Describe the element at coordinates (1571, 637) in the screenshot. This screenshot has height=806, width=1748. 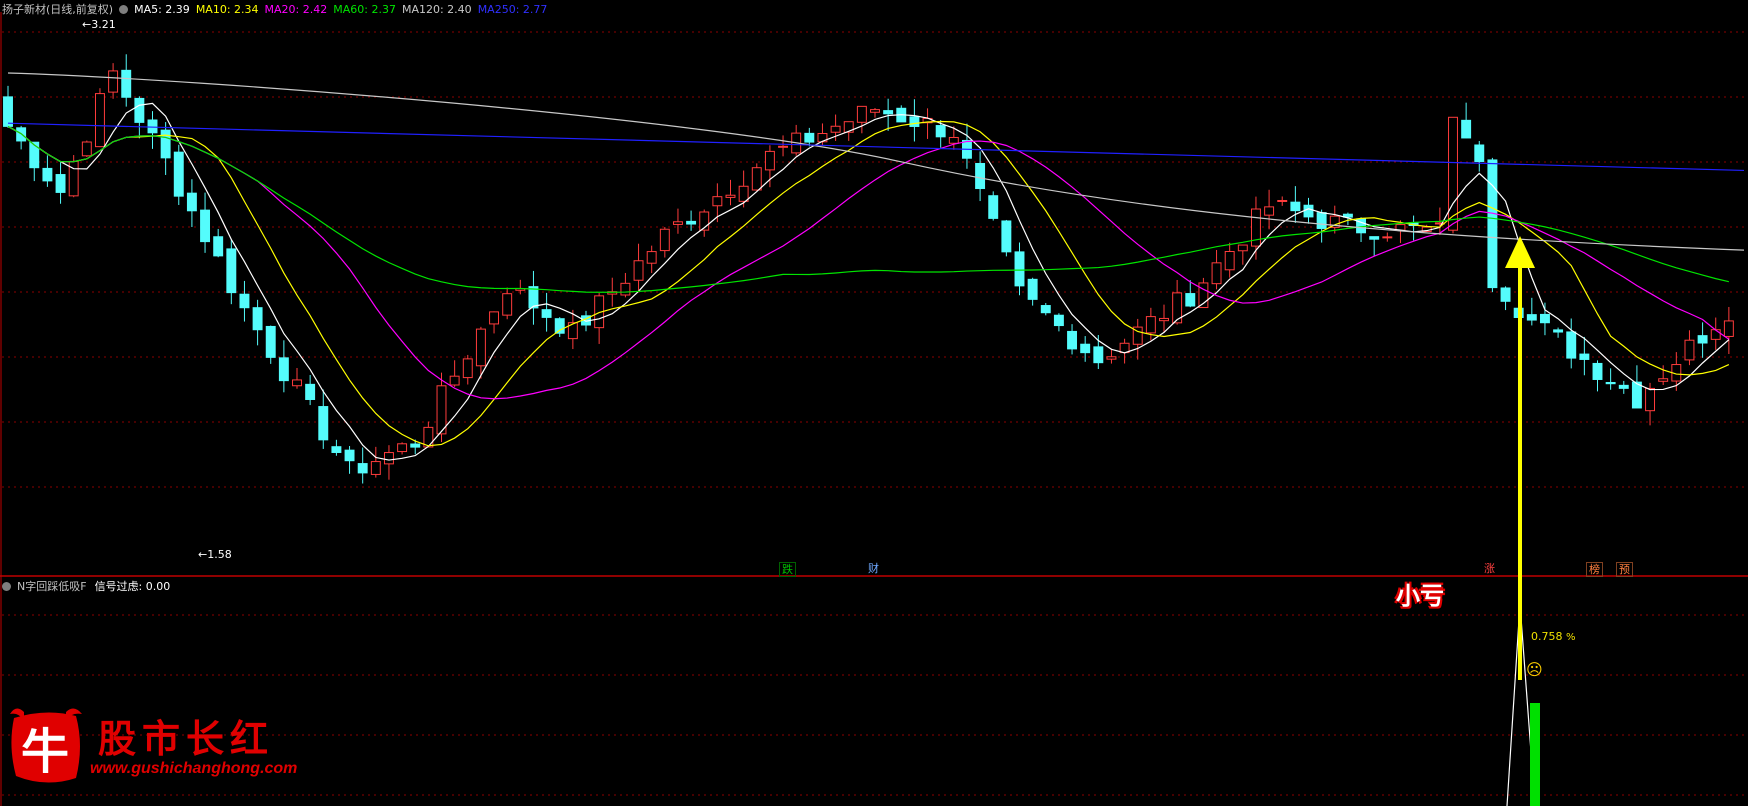
I see `percent-unit: %` at that location.